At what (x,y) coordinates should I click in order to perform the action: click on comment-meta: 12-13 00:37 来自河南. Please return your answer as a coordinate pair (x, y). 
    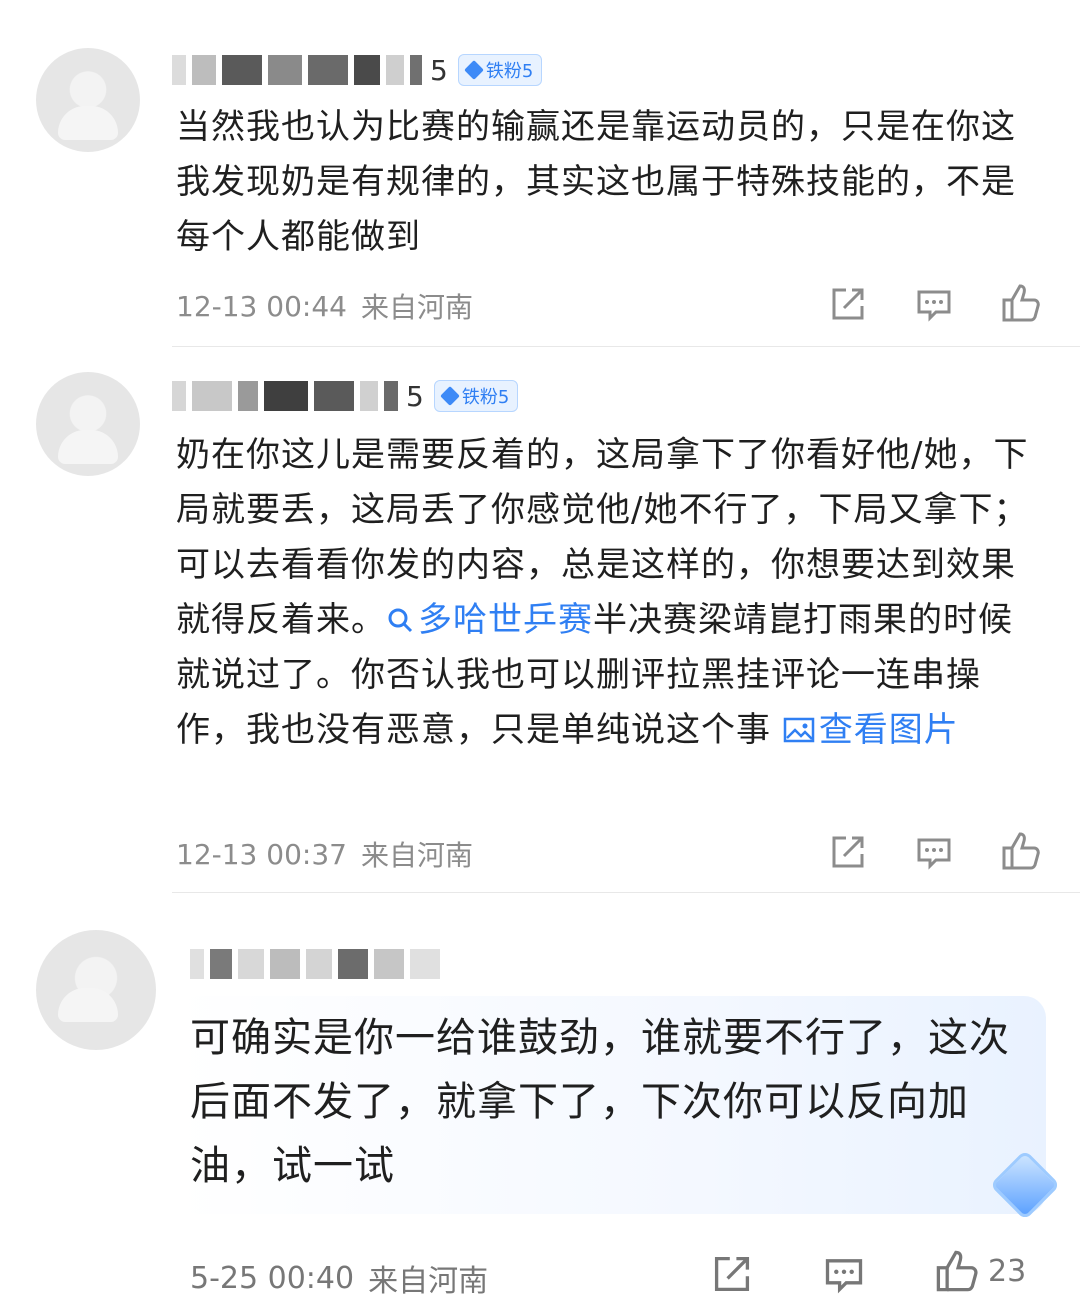
    Looking at the image, I should click on (324, 854).